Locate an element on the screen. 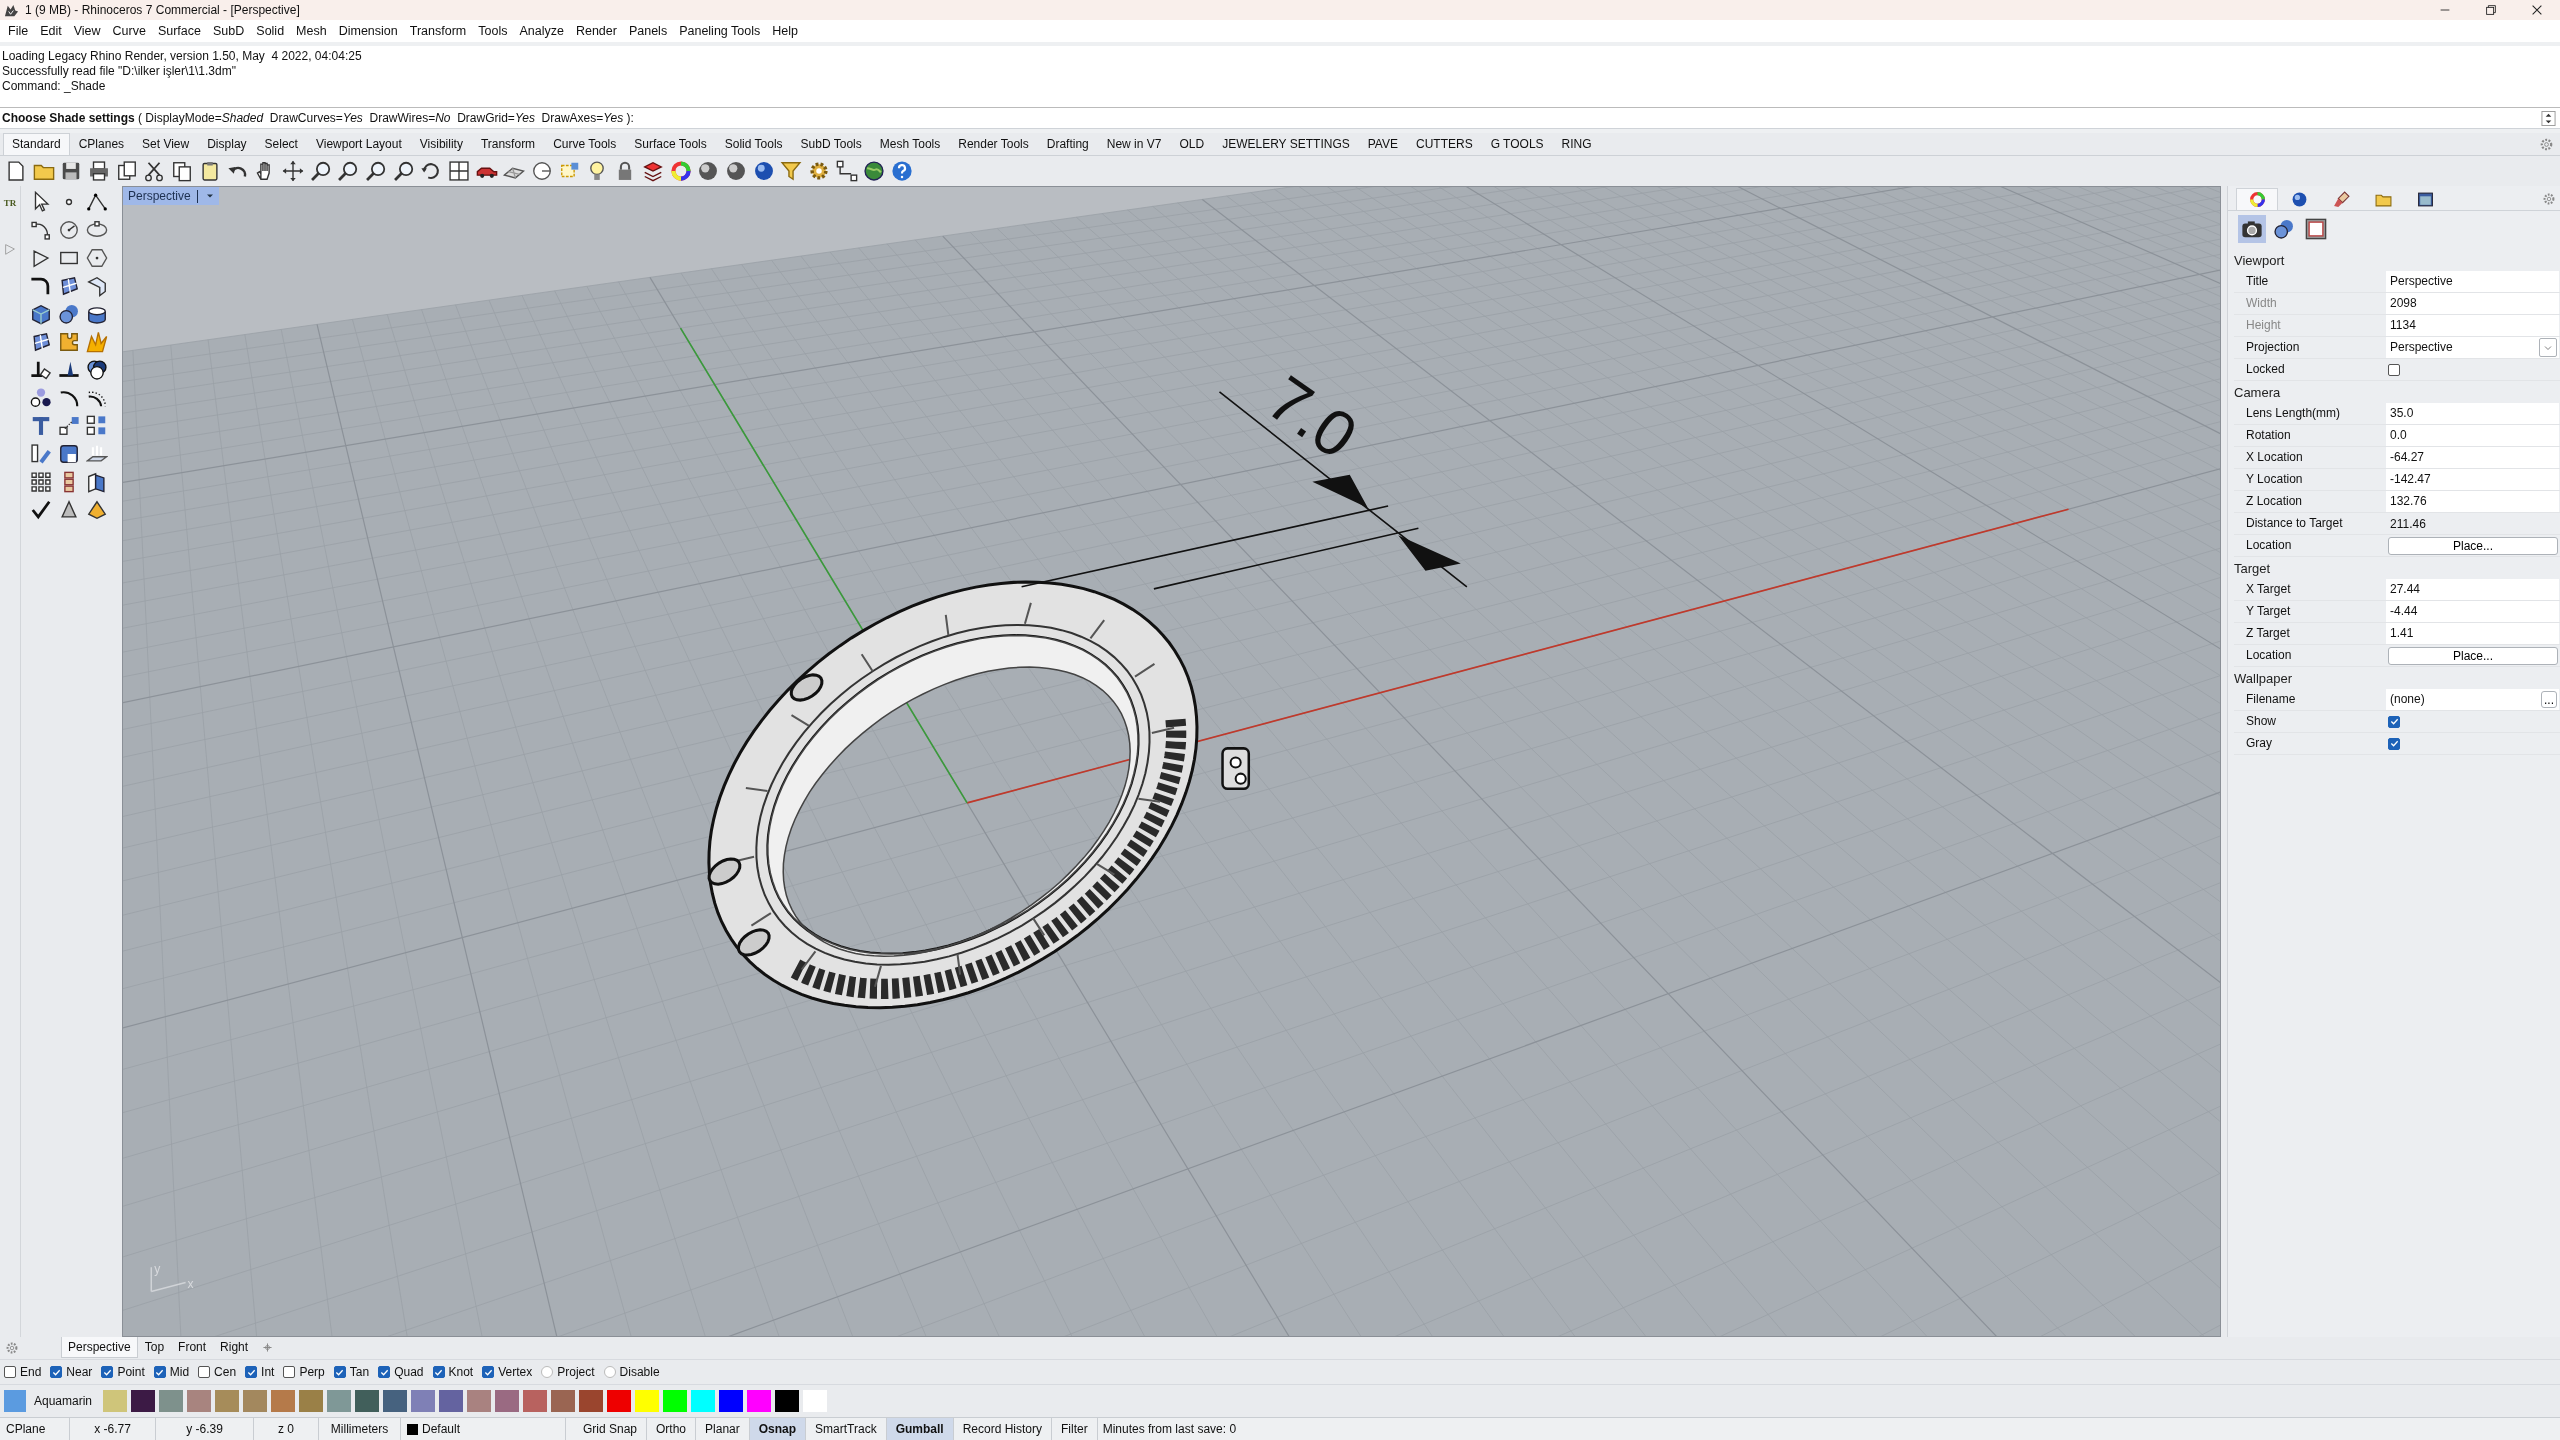  control-curve-icon is located at coordinates (41, 230).